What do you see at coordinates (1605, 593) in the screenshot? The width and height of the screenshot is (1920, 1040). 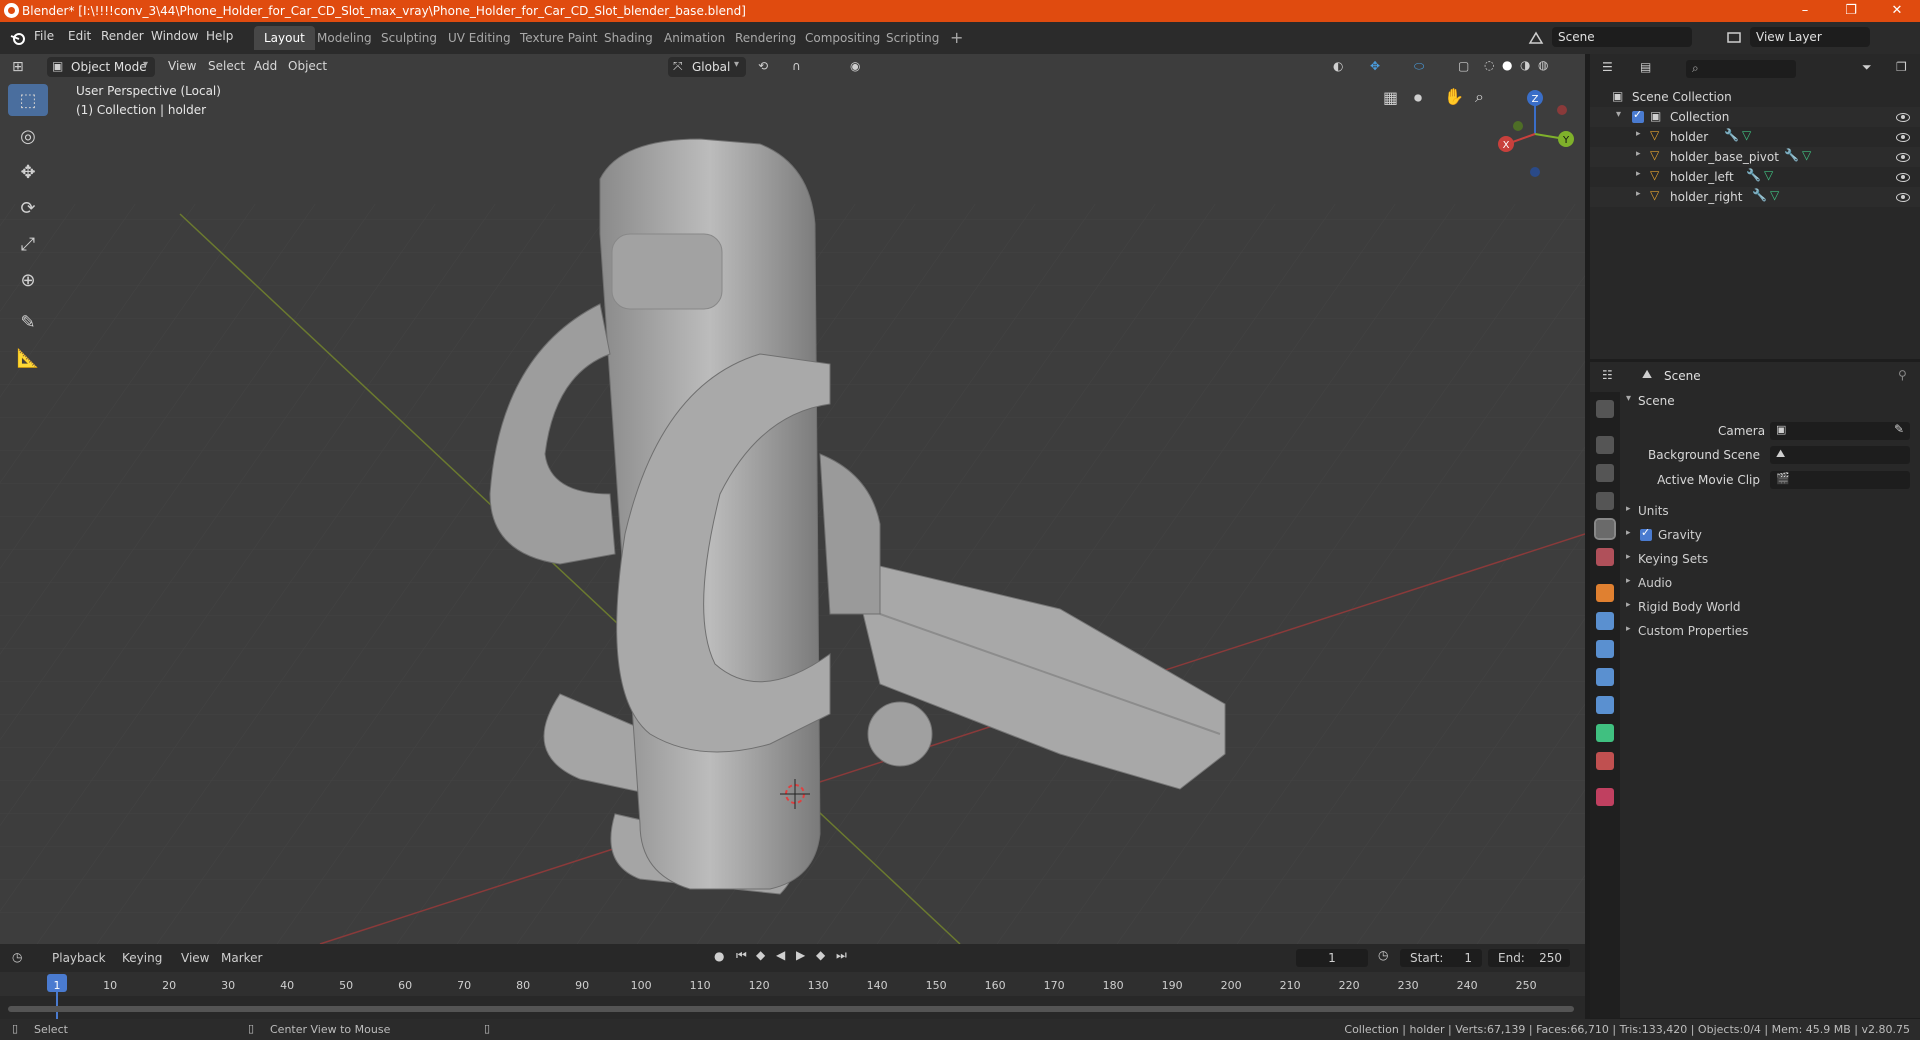 I see `object-tab-icon` at bounding box center [1605, 593].